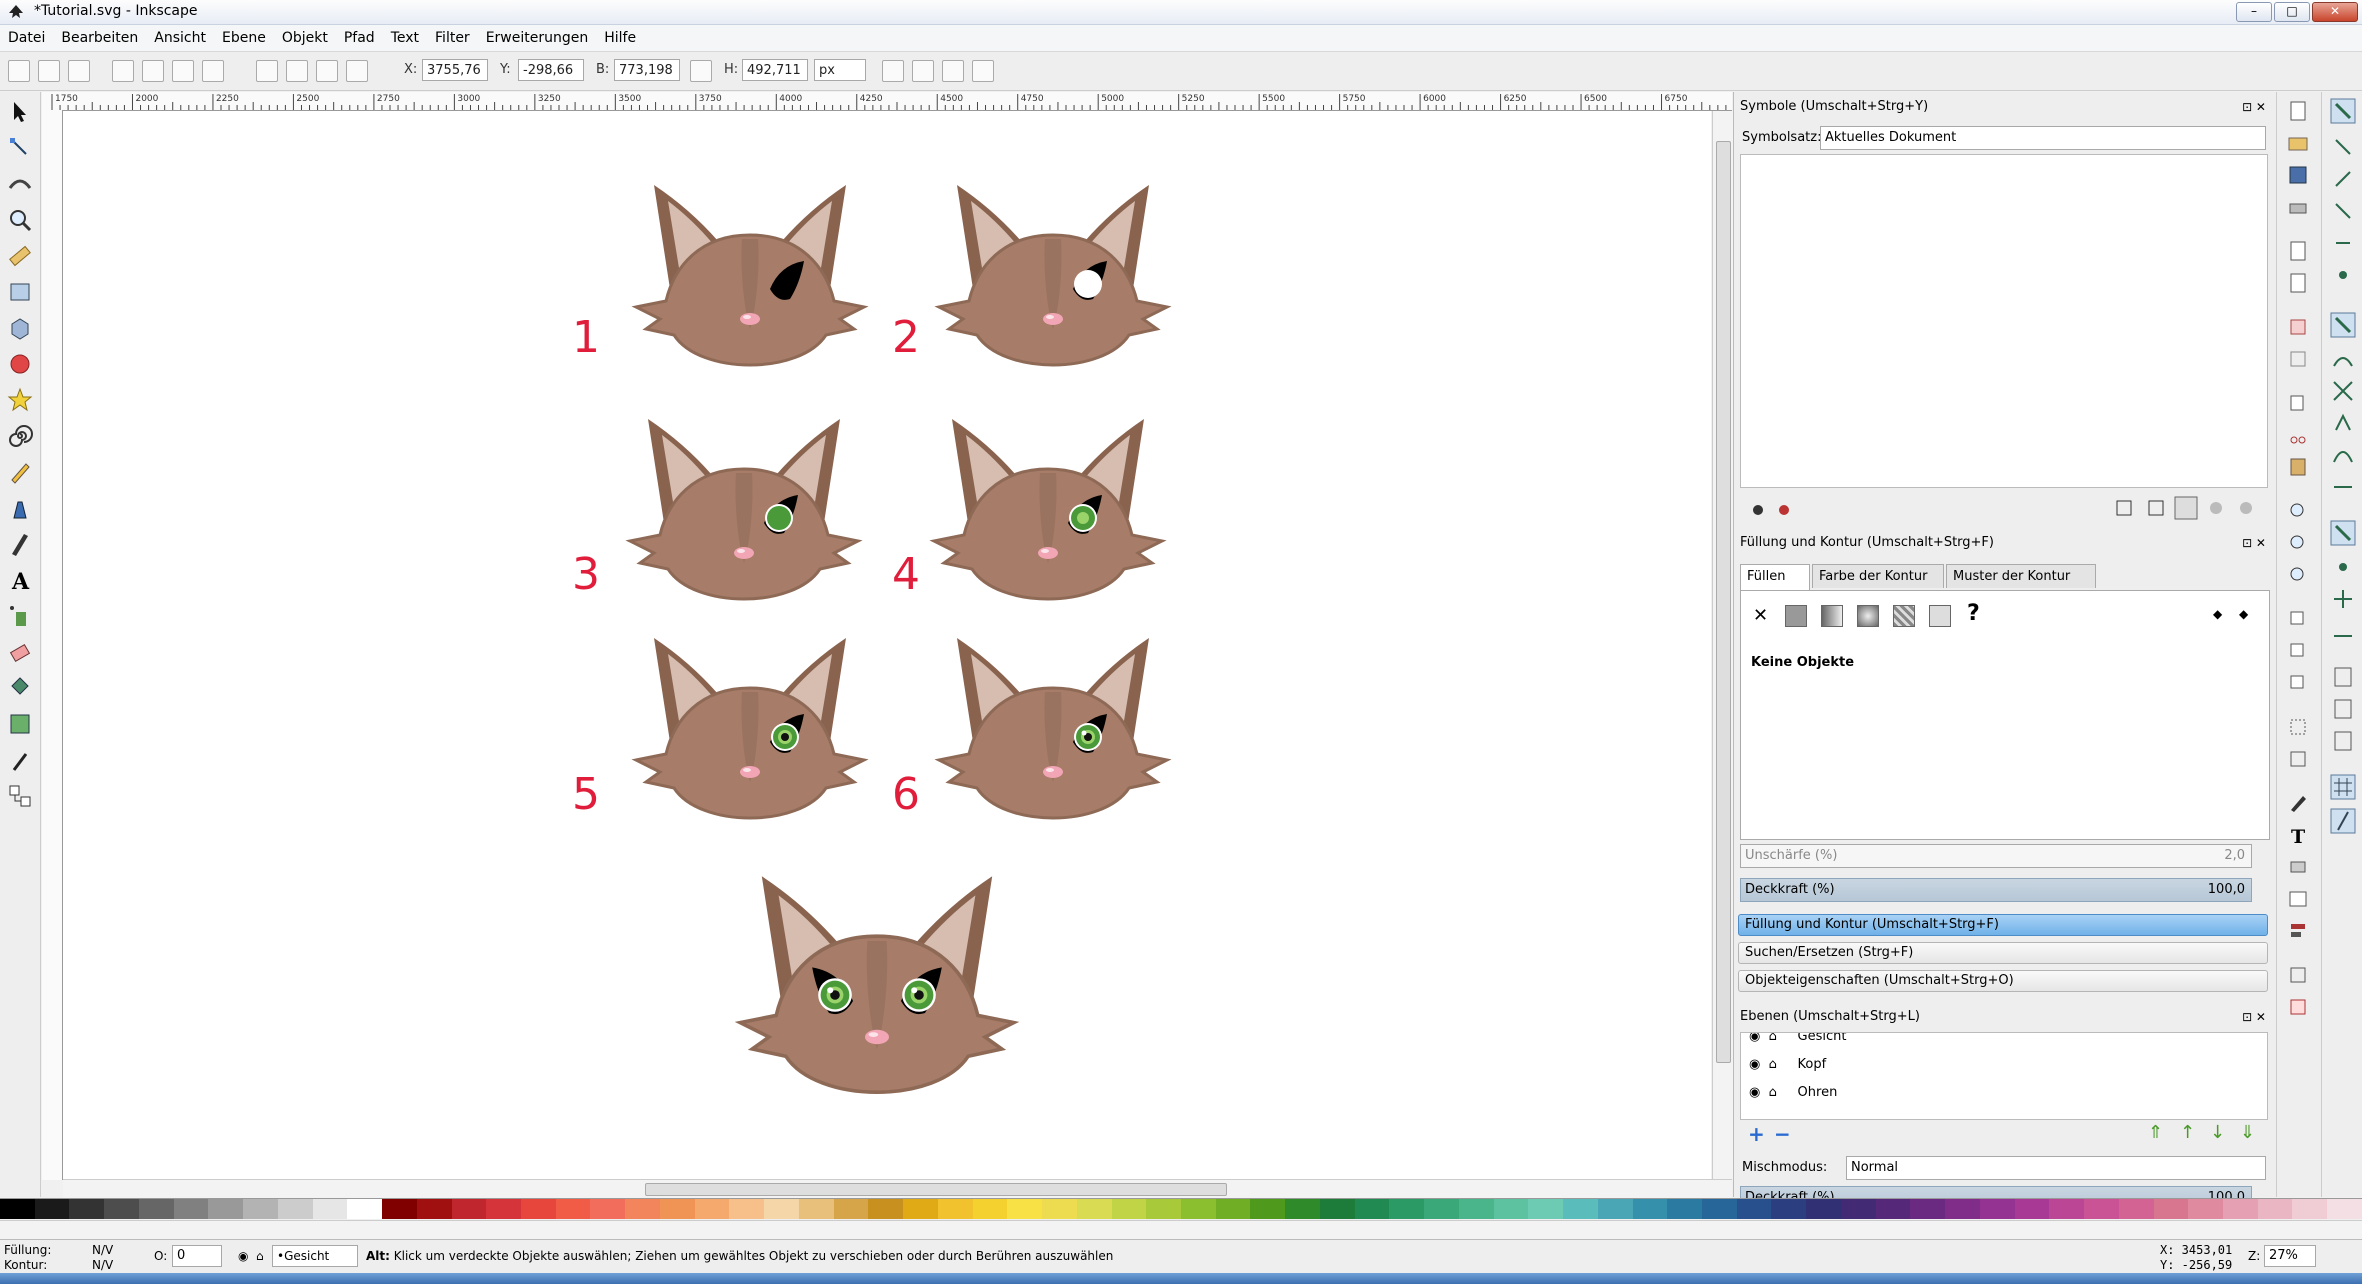 The image size is (2362, 1284). Describe the element at coordinates (2004, 321) in the screenshot. I see `symbols-list` at that location.